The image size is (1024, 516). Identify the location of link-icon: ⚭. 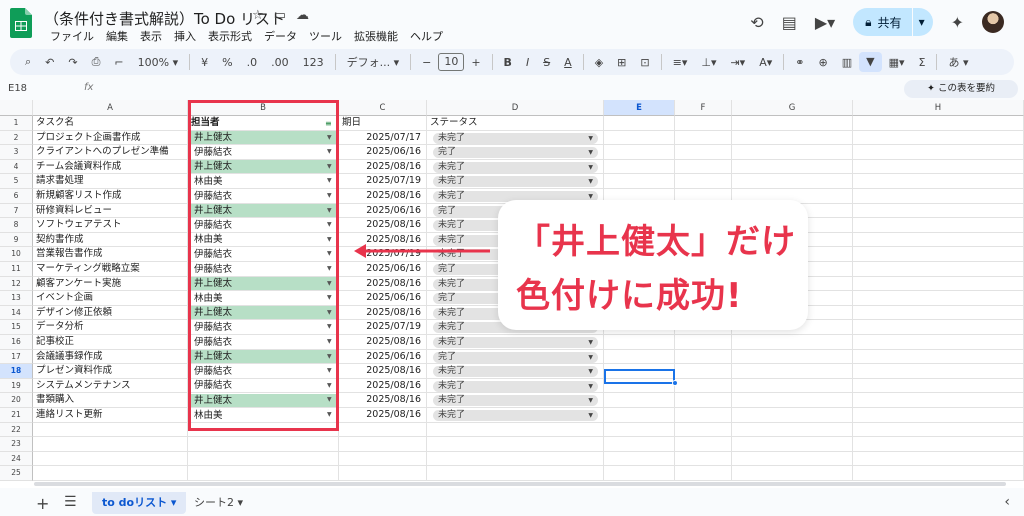
(799, 62).